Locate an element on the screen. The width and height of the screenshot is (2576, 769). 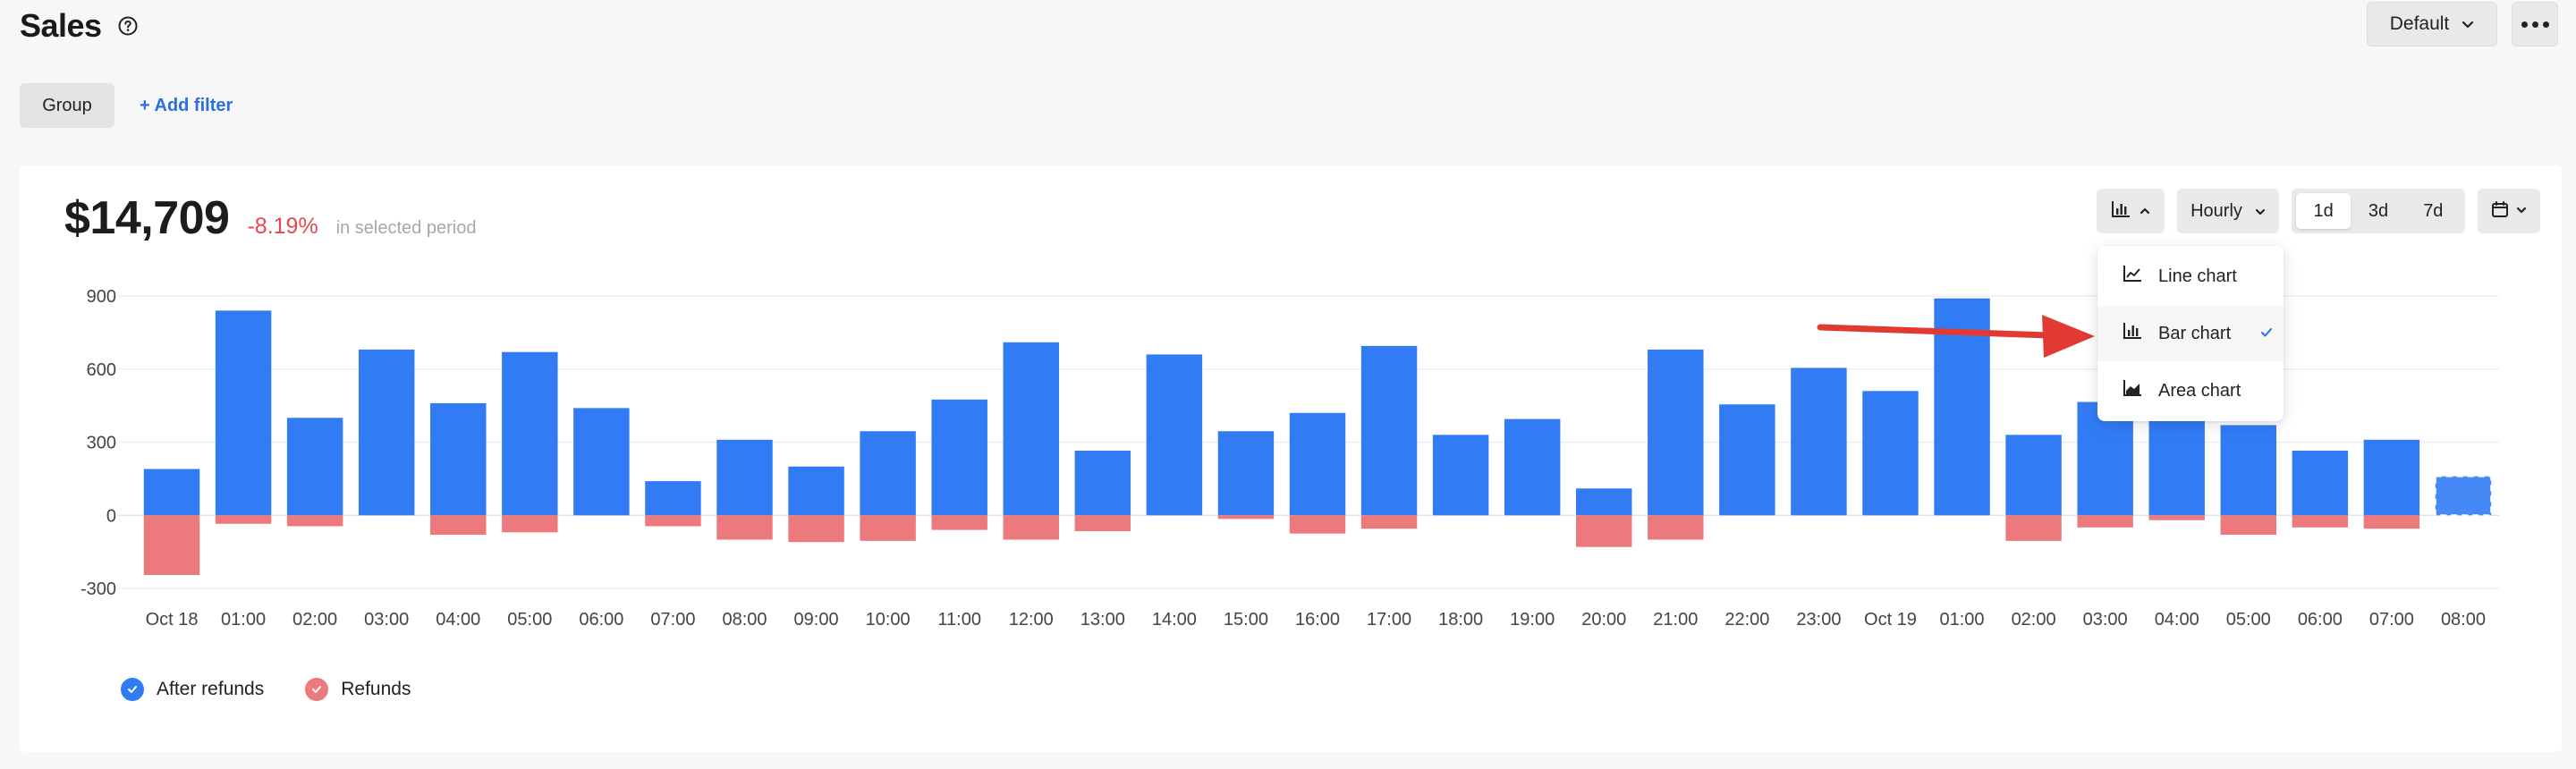
legend-label-refunds: Refunds is located at coordinates (376, 689).